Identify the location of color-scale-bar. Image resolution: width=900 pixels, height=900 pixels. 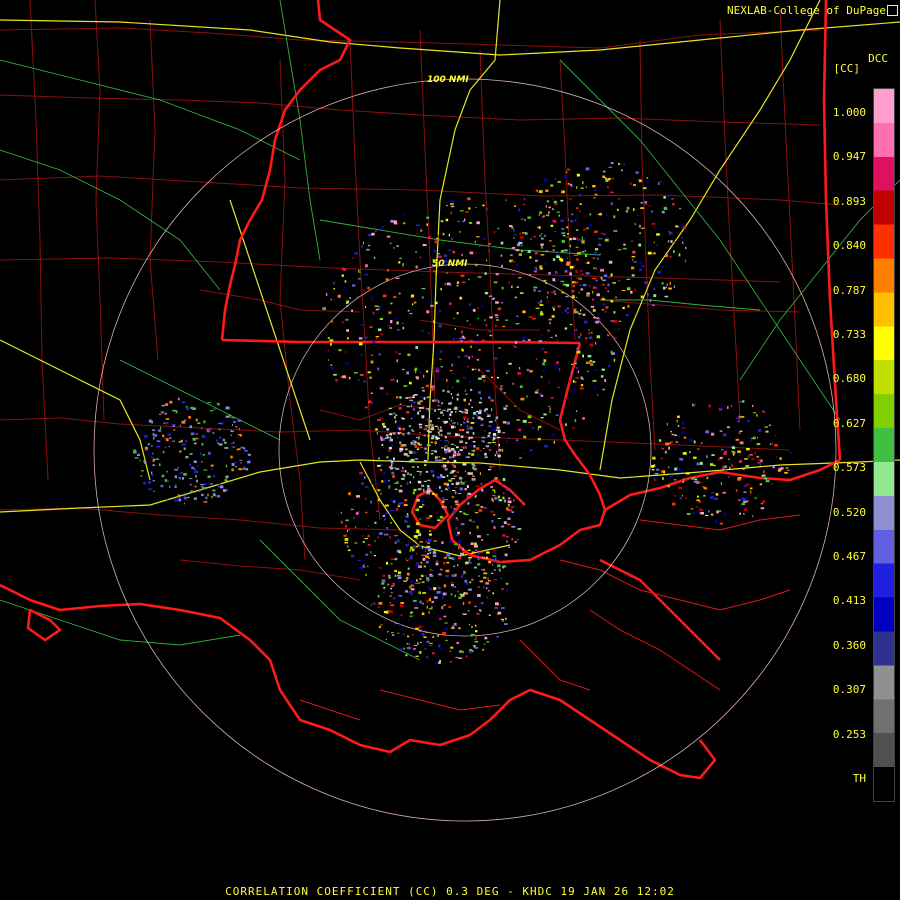
(884, 445).